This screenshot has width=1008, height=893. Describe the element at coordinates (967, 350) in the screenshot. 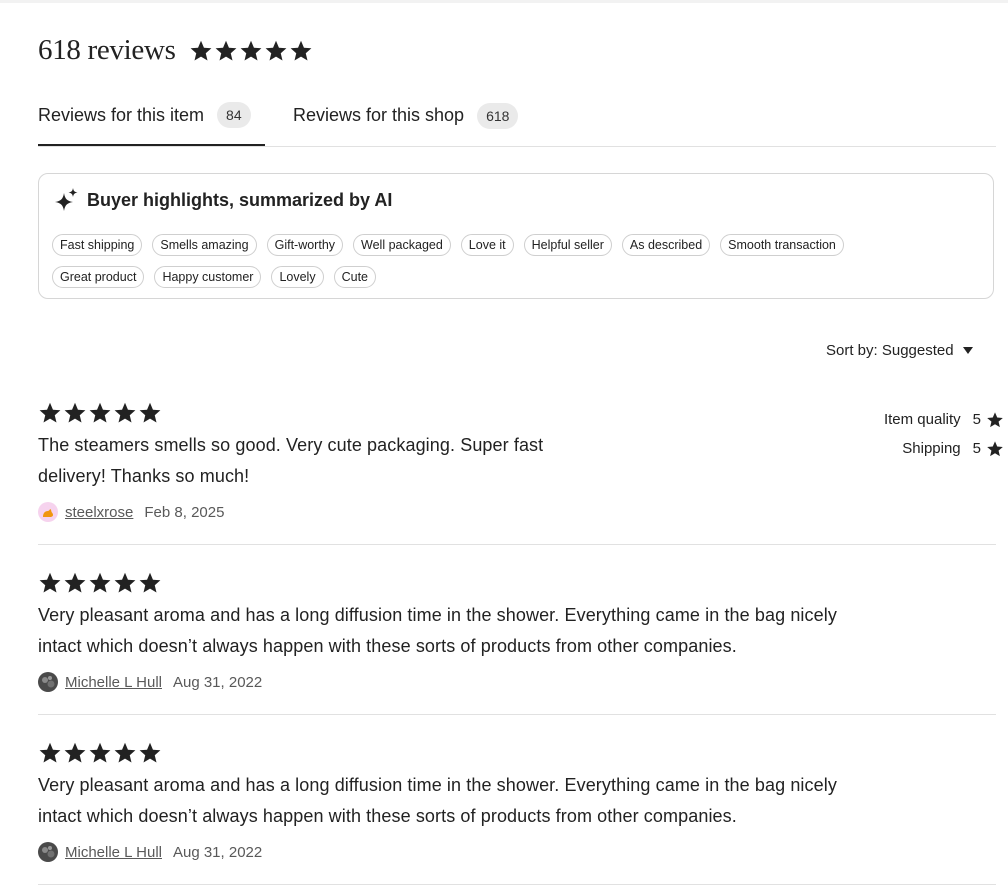

I see `caret-down-icon` at that location.